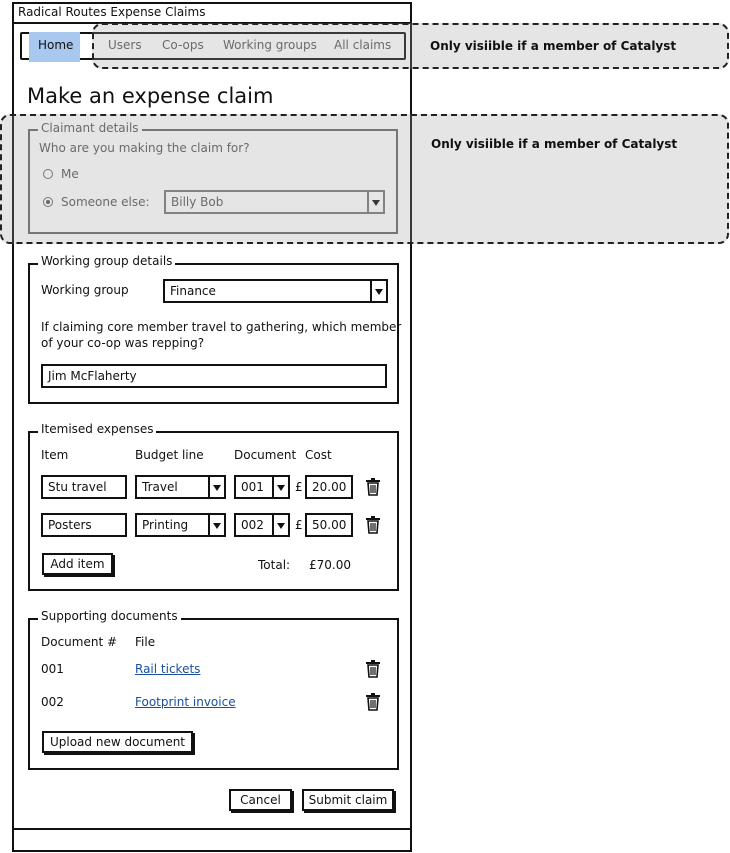 This screenshot has height=853, width=730. What do you see at coordinates (185, 702) in the screenshot?
I see `file-link: Footprint invoice` at bounding box center [185, 702].